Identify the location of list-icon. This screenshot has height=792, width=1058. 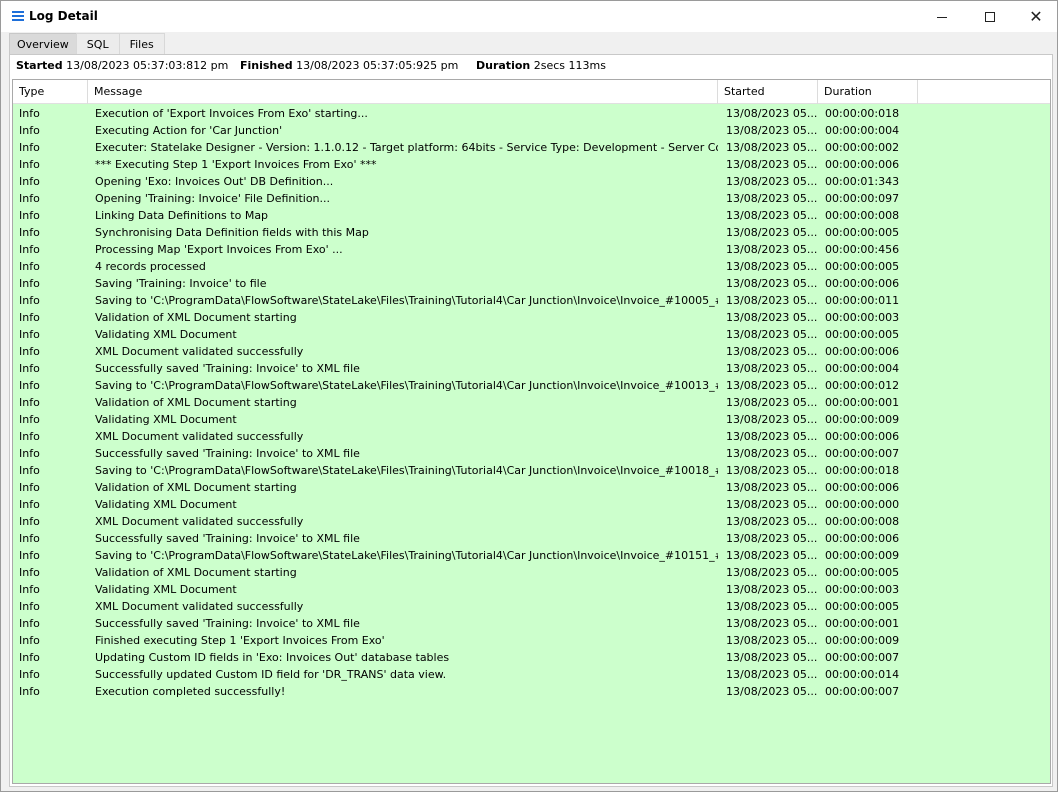
(18, 16).